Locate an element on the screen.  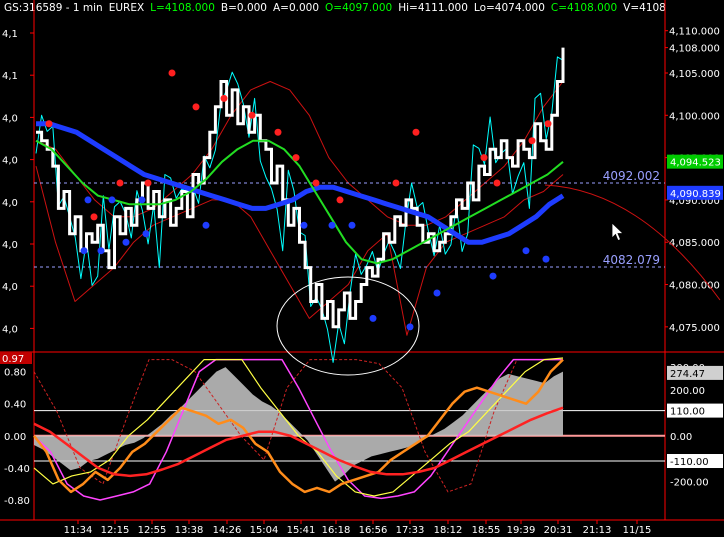
time-tick-14: 21:13 is located at coordinates (597, 530).